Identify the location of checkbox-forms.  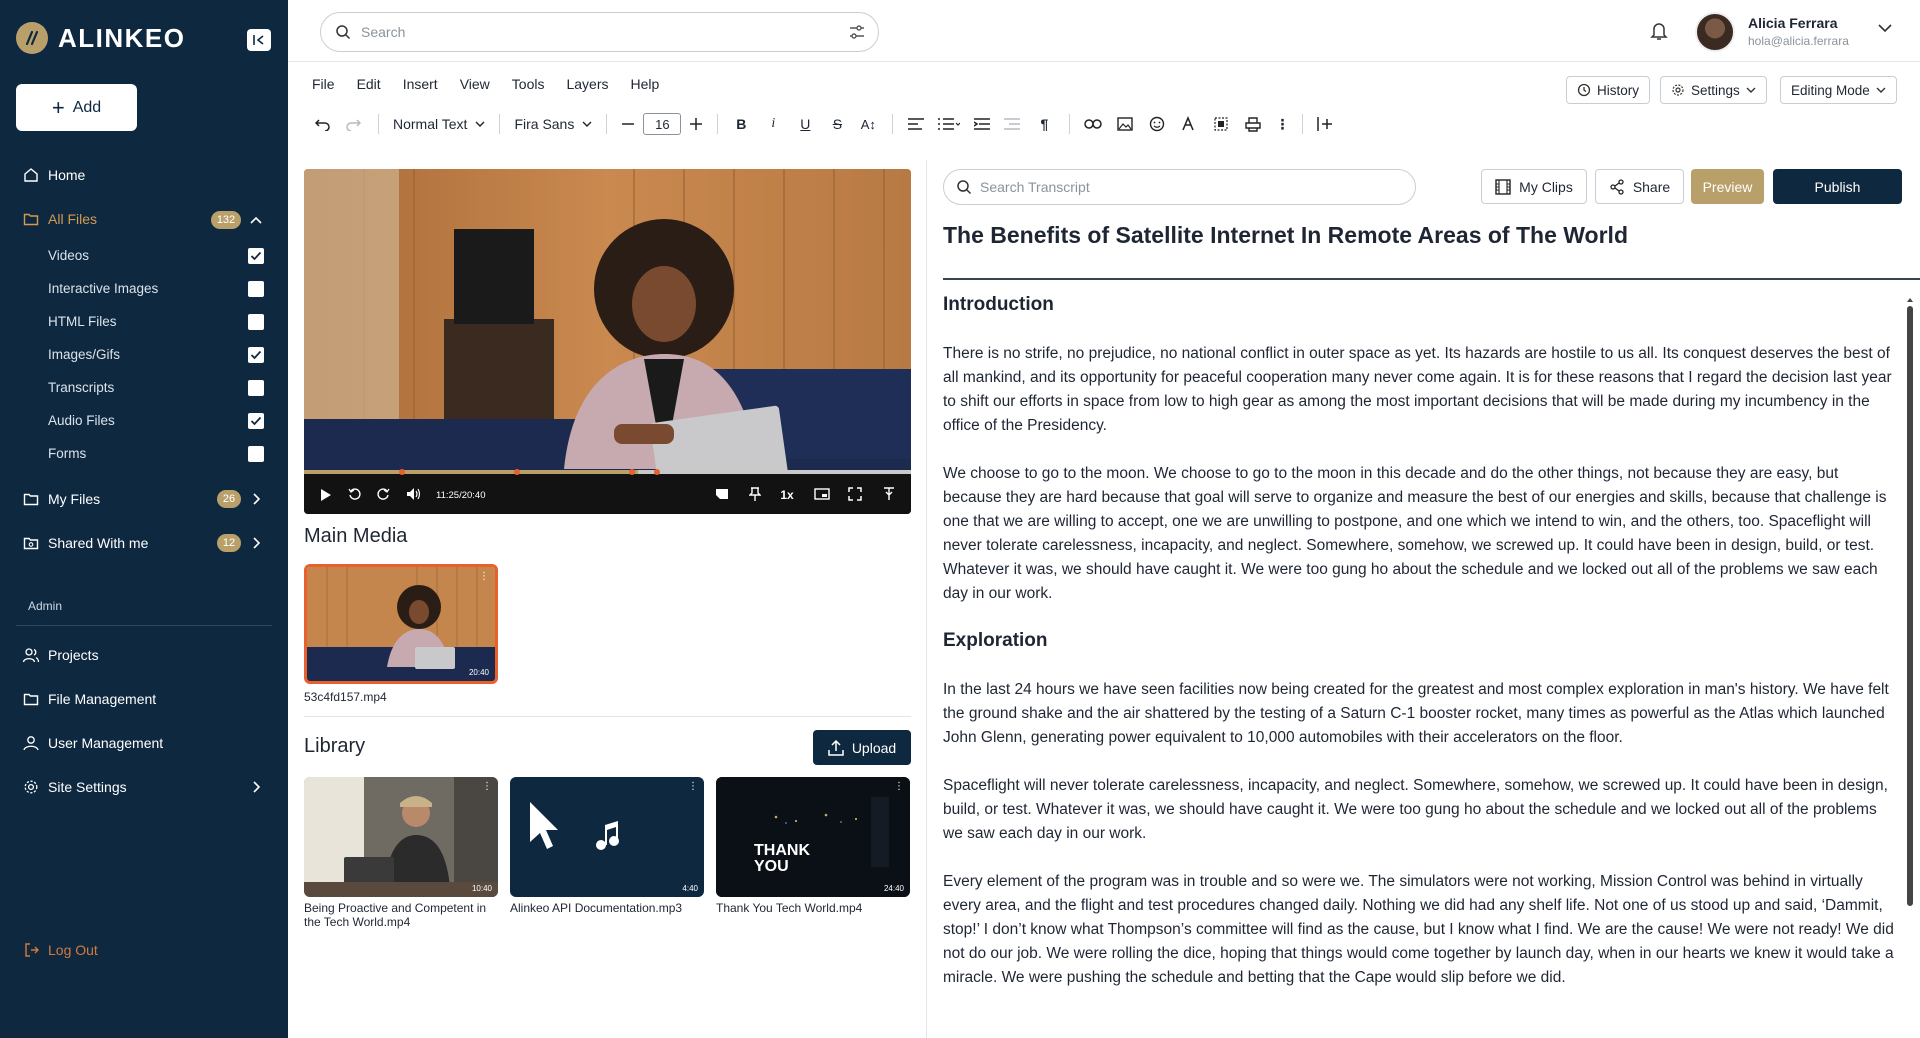
(256, 454).